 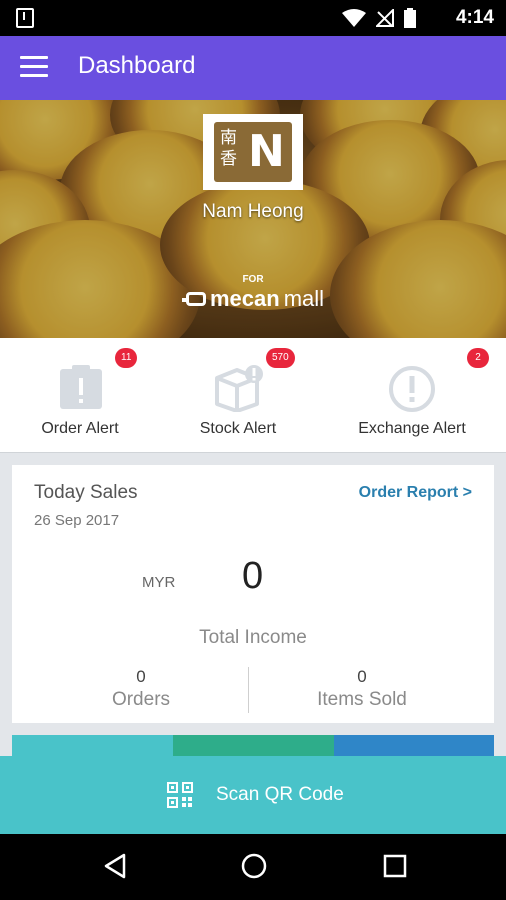 What do you see at coordinates (194, 299) in the screenshot?
I see `robot-icon` at bounding box center [194, 299].